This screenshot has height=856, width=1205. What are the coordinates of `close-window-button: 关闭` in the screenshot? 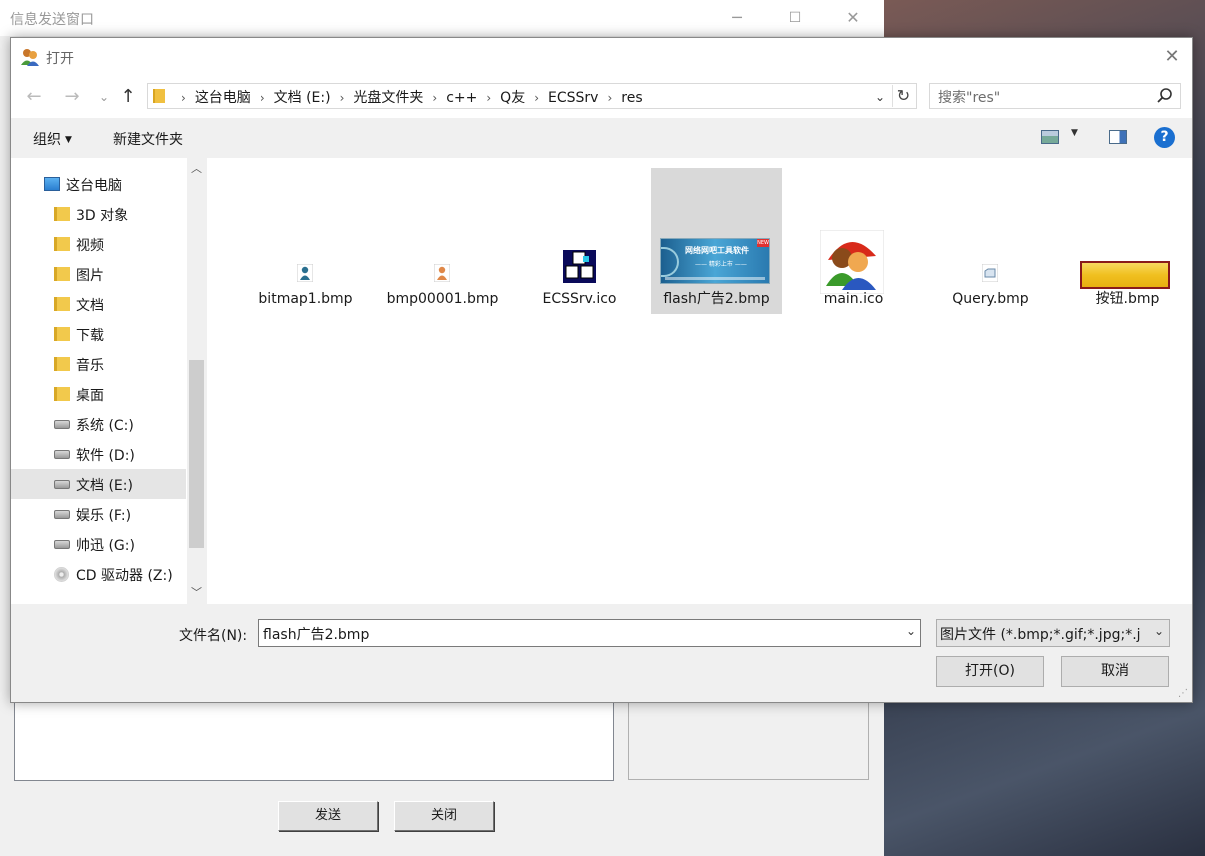 It's located at (444, 816).